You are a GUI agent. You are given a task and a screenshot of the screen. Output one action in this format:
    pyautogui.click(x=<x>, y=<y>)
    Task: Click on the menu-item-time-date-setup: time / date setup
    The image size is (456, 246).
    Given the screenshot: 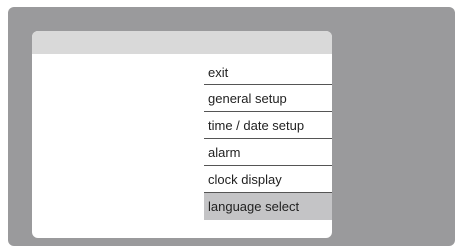 What is the action you would take?
    pyautogui.click(x=268, y=125)
    